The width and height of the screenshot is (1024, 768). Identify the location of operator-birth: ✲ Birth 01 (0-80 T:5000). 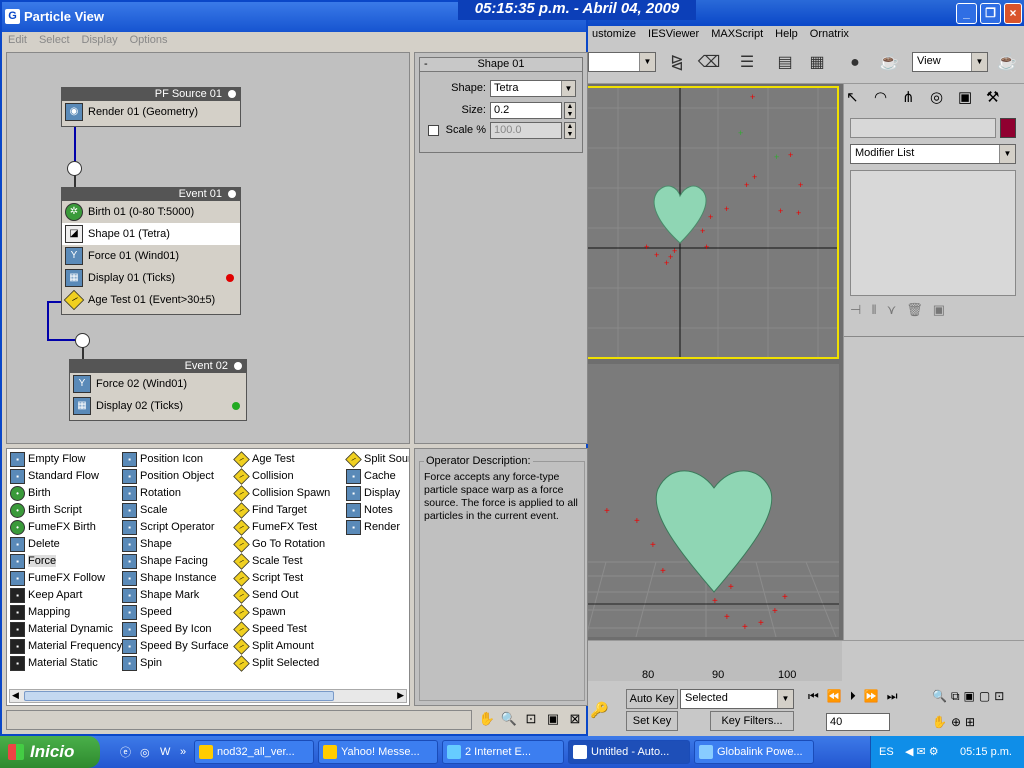
(151, 212).